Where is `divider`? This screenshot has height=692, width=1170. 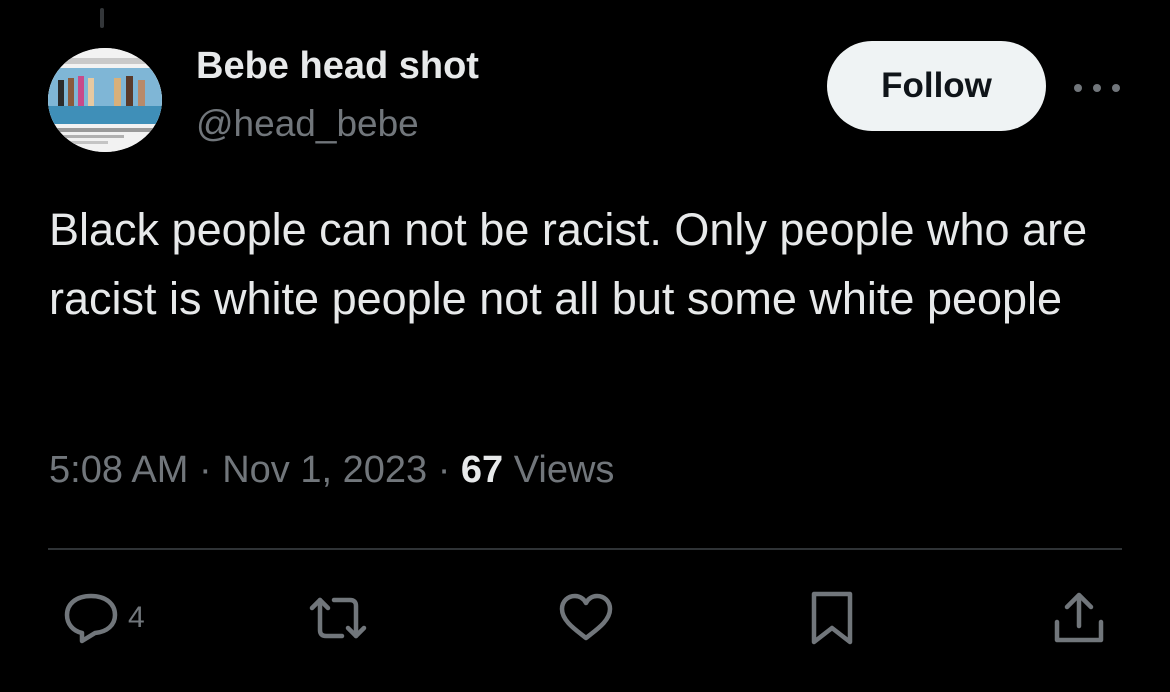 divider is located at coordinates (585, 549).